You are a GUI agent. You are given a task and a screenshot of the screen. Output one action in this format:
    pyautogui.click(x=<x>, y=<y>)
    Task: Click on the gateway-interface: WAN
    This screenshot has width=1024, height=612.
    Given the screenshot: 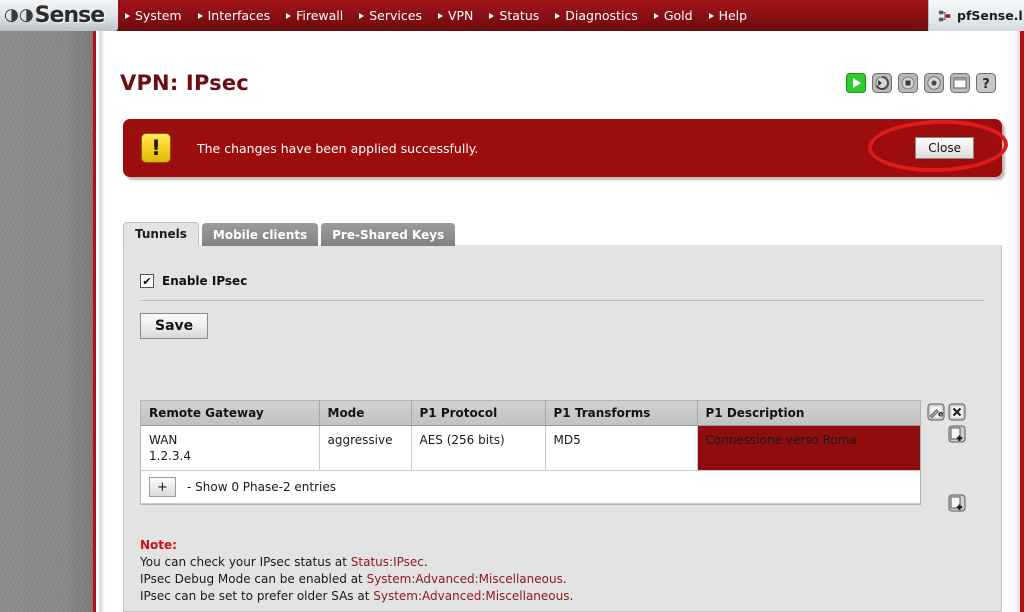 What is the action you would take?
    pyautogui.click(x=163, y=440)
    